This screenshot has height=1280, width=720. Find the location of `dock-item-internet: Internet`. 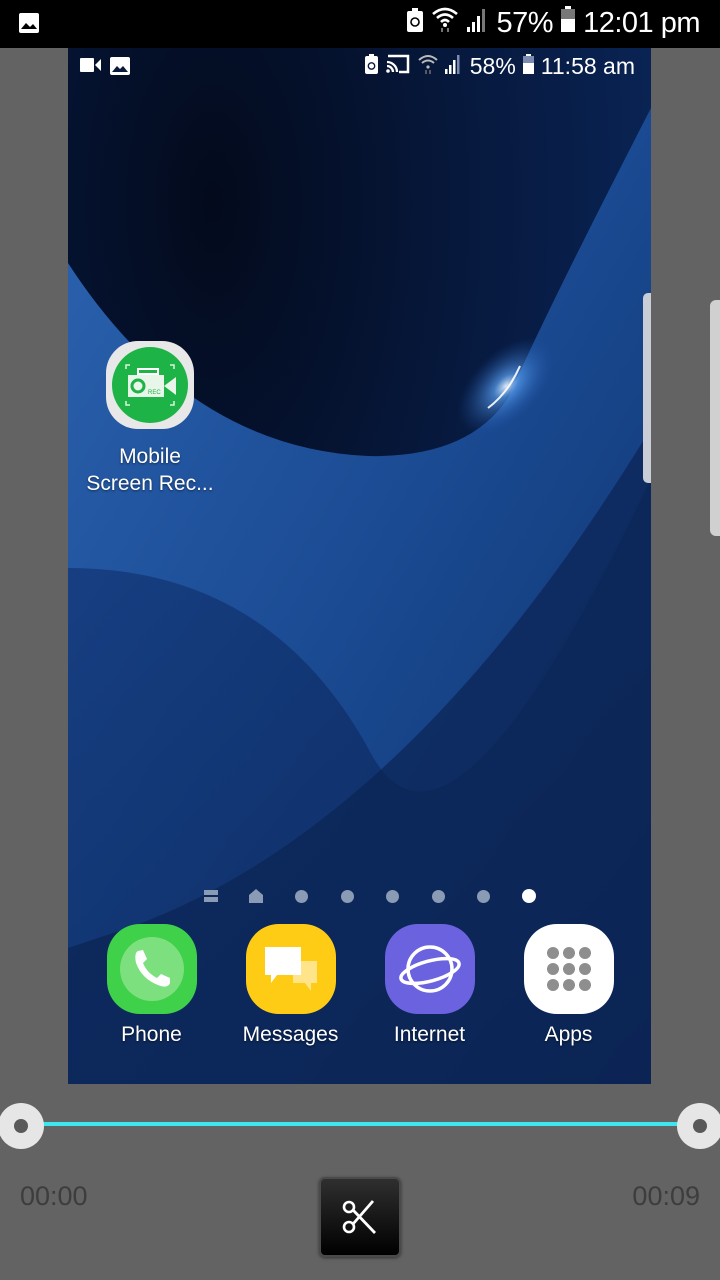

dock-item-internet: Internet is located at coordinates (429, 985).